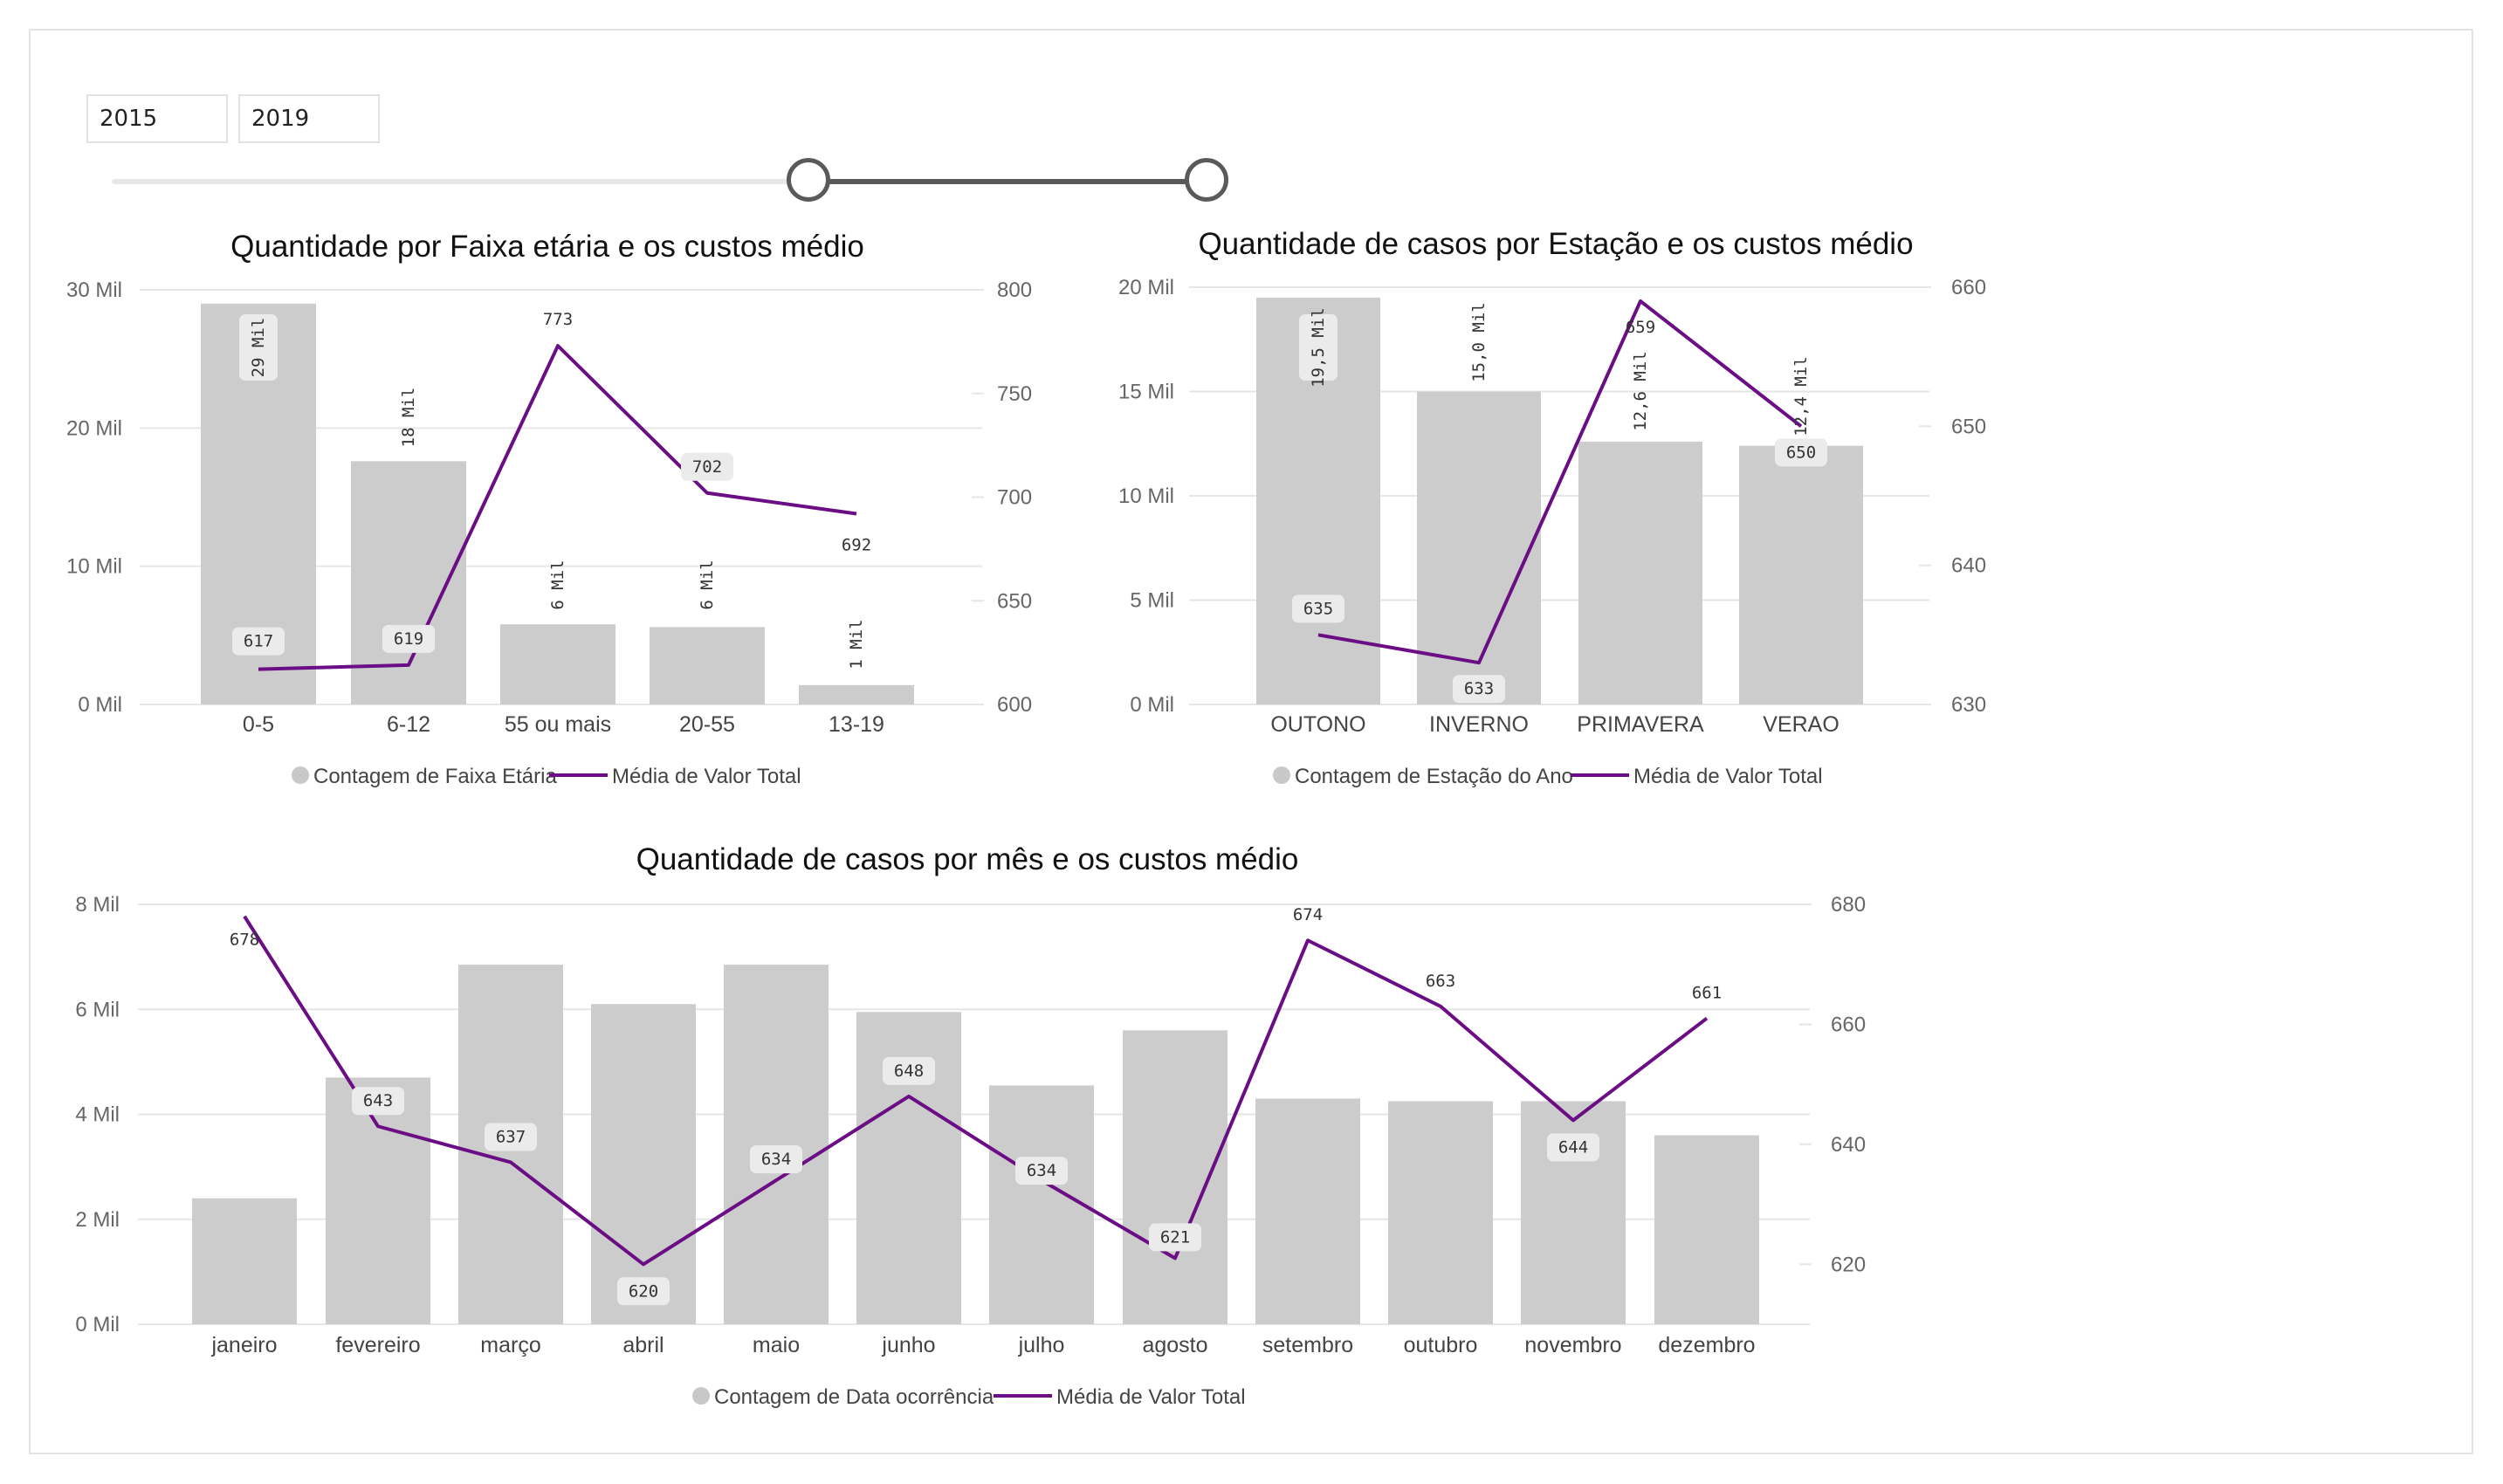 This screenshot has width=2503, height=1484. Describe the element at coordinates (97, 905) in the screenshot. I see `left-axis-tick-label: 8 Mil` at that location.